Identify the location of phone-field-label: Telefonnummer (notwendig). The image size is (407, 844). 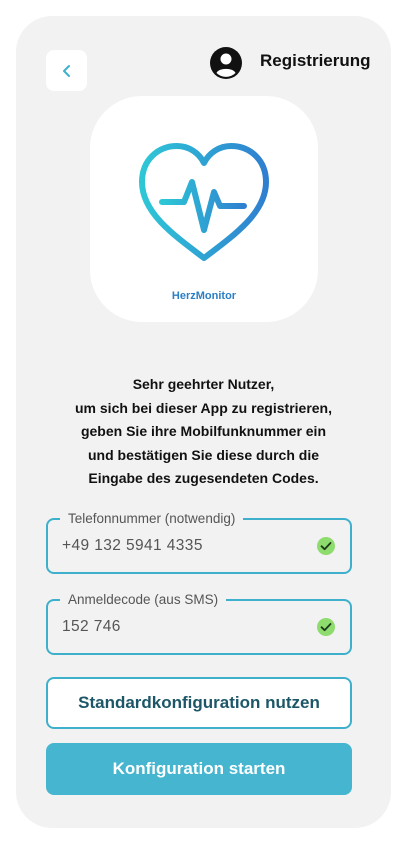
(152, 519).